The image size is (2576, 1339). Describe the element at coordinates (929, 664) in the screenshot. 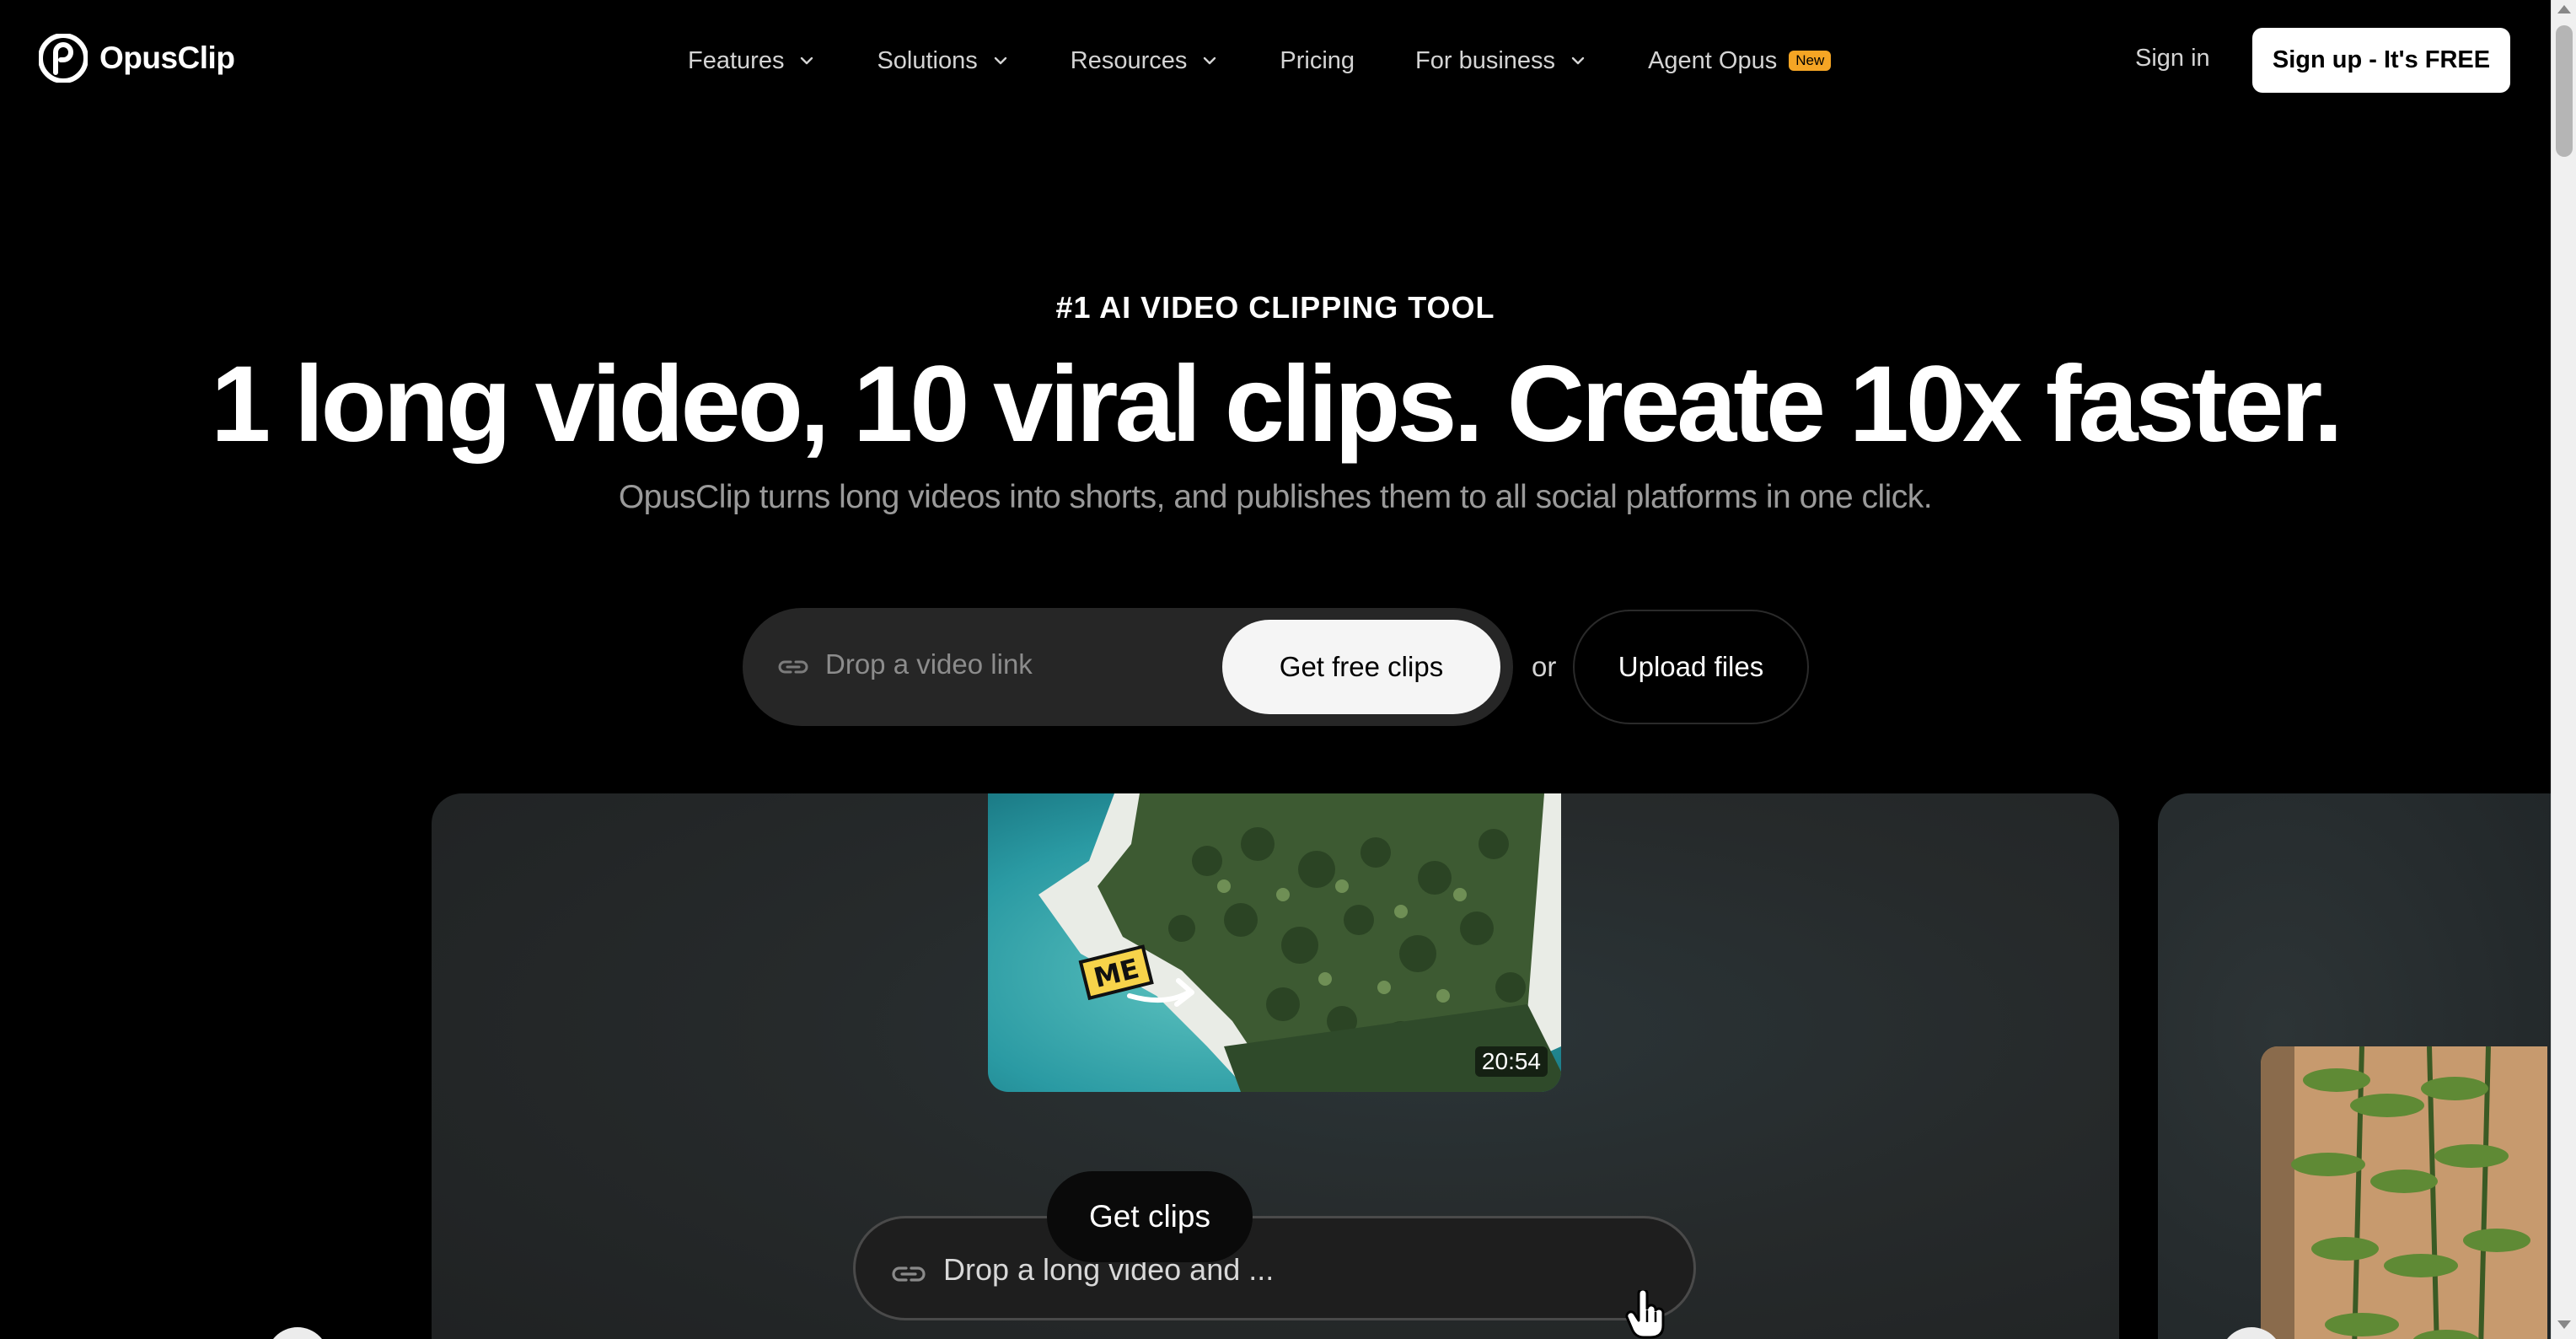

I see `video-link-placeholder: Drop a video link` at that location.